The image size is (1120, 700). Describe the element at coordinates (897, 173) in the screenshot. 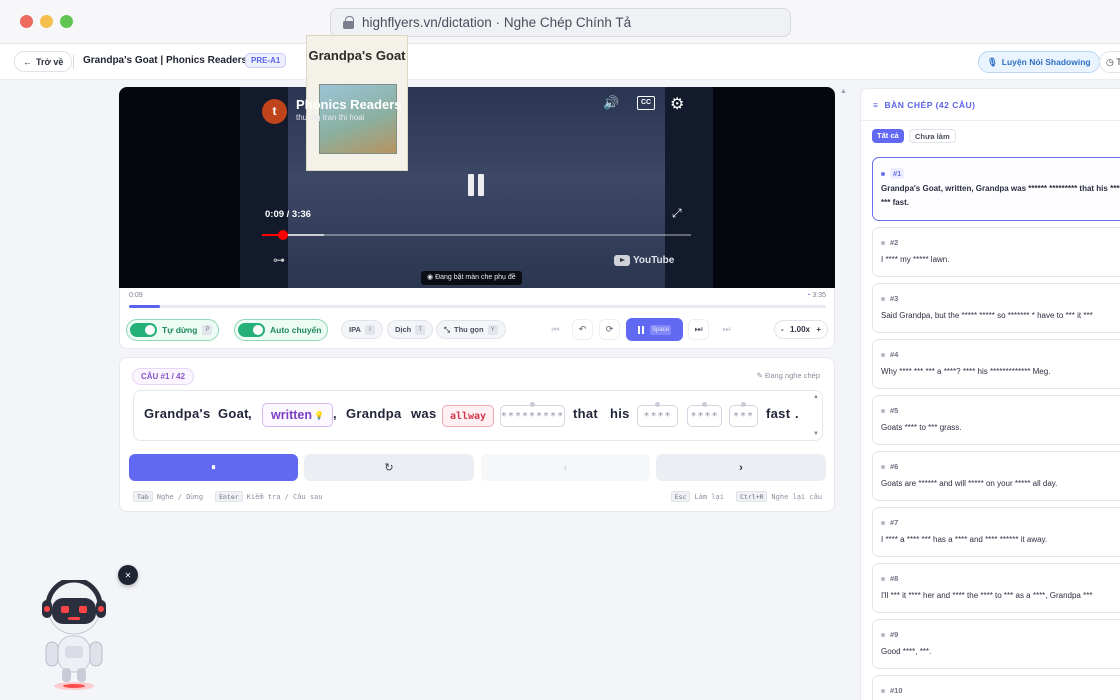

I see `item-number-text: #1` at that location.